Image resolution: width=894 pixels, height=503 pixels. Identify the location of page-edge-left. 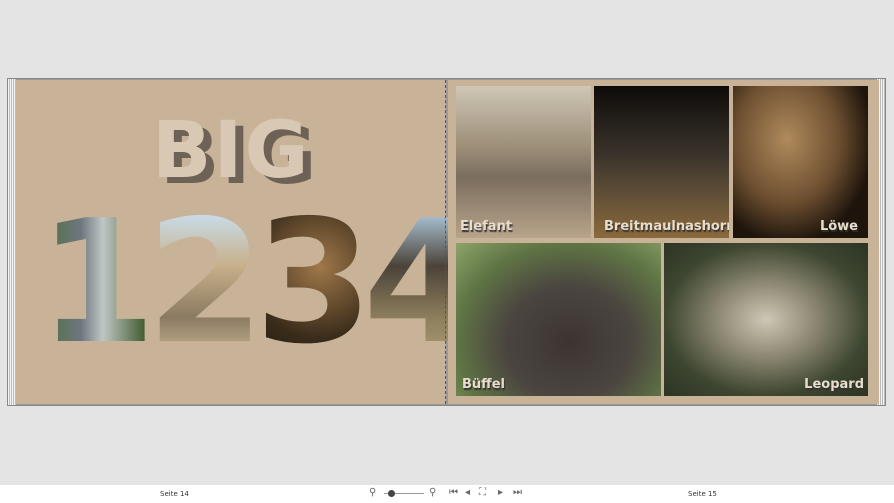
(12, 242).